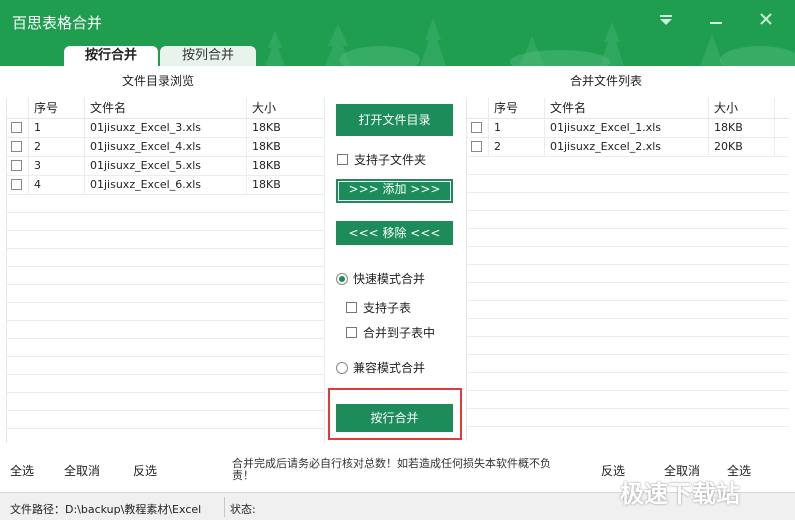 This screenshot has width=795, height=520. I want to click on support-subsheet-option: 支持子表, so click(378, 307).